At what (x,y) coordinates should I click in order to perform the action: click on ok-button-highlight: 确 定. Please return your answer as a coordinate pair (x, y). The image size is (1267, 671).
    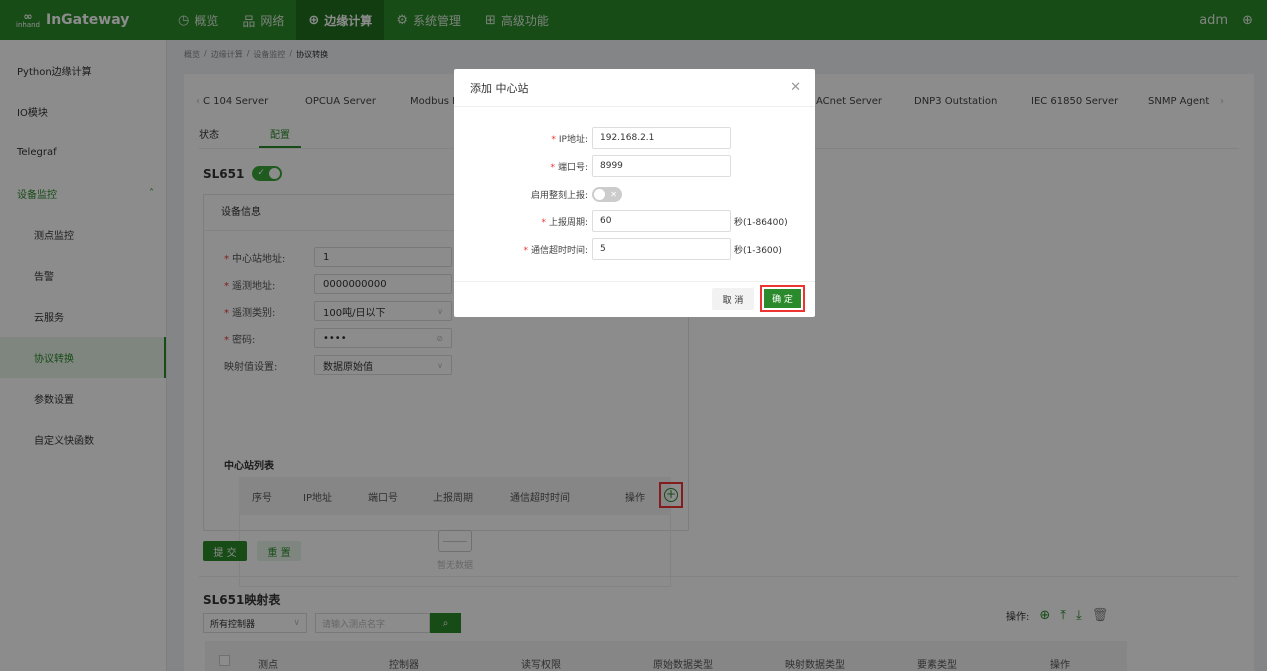
    Looking at the image, I should click on (782, 298).